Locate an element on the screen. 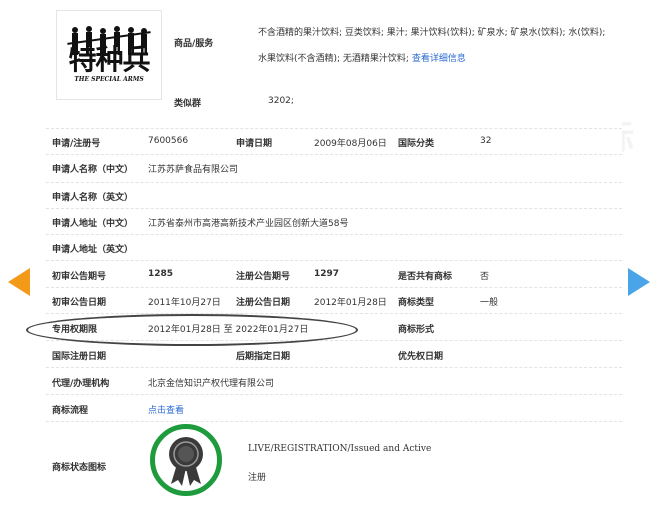 The image size is (660, 519). detail-link: 查看详细信息 is located at coordinates (439, 59).